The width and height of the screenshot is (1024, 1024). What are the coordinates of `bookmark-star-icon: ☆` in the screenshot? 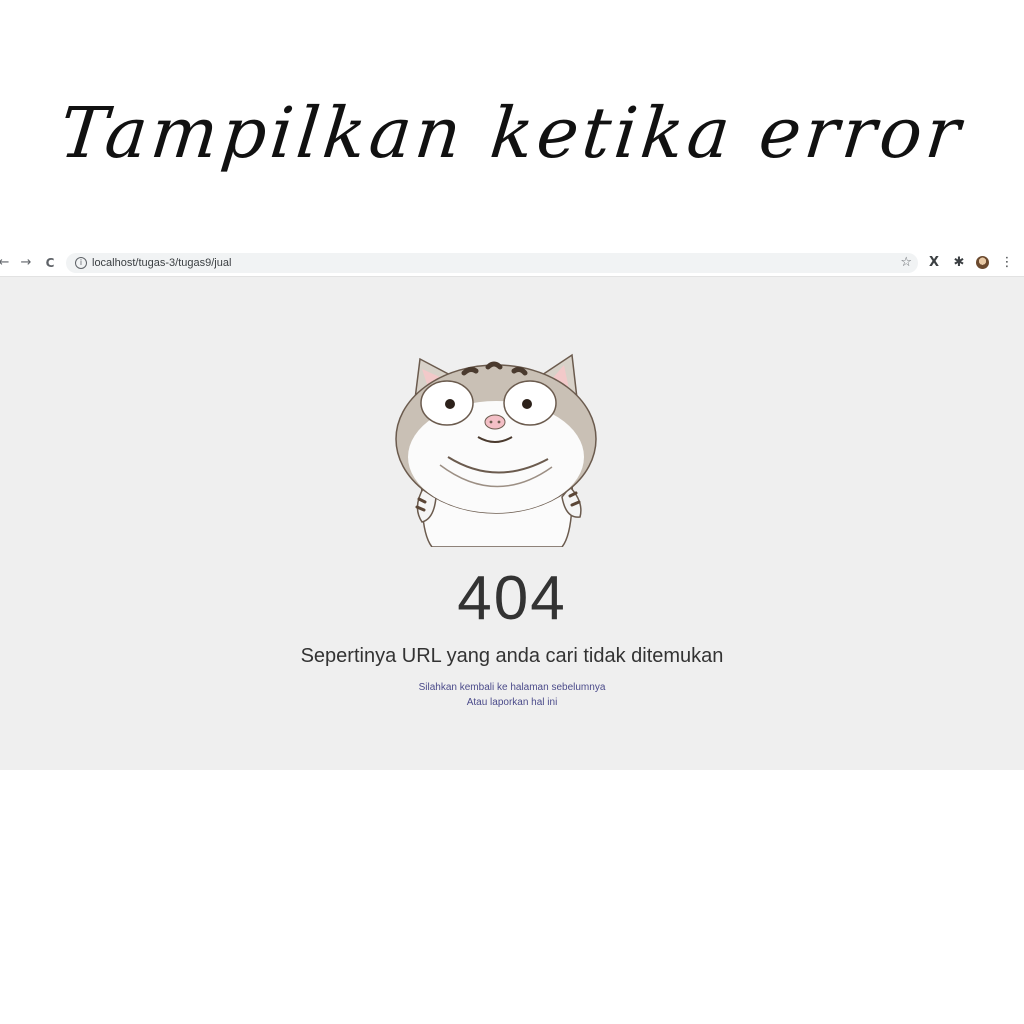 It's located at (906, 263).